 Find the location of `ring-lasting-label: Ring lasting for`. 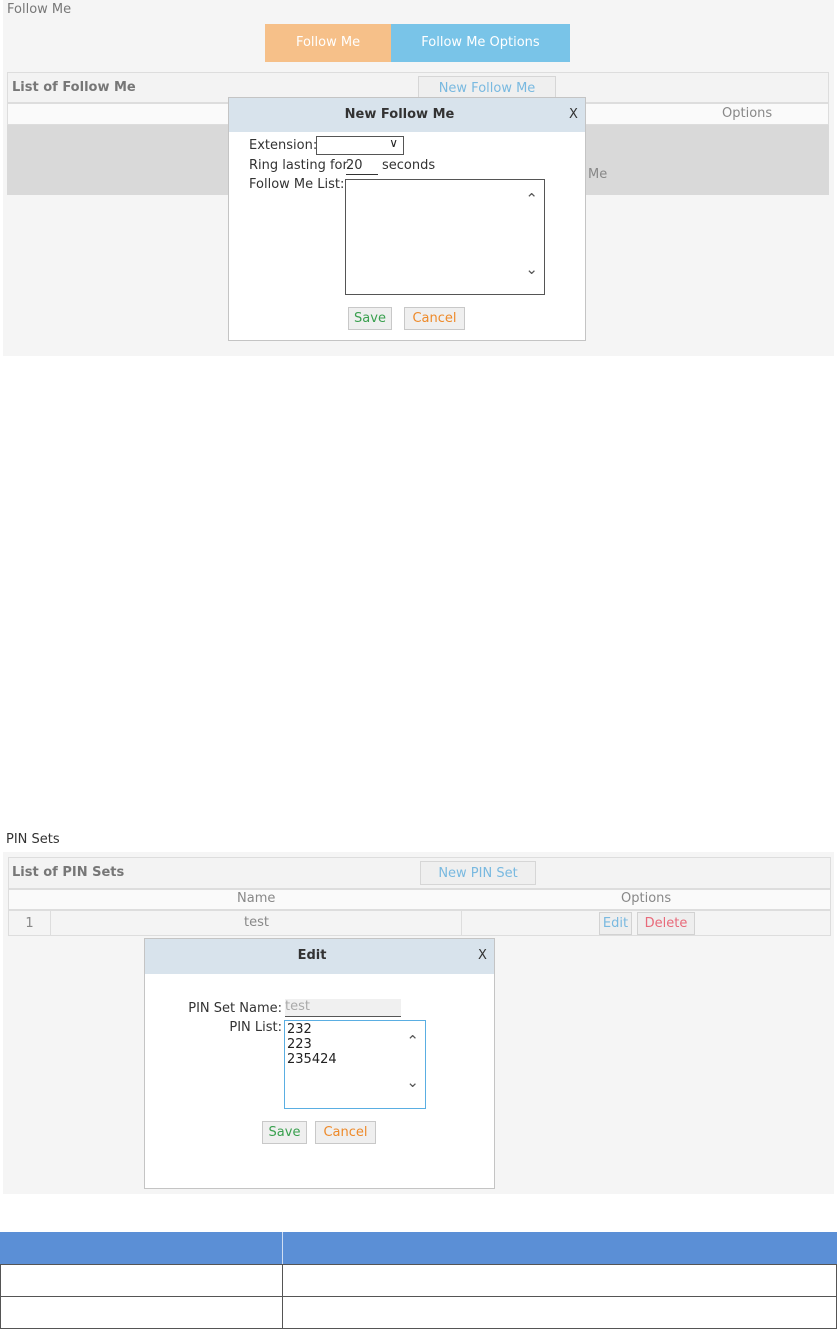

ring-lasting-label: Ring lasting for is located at coordinates (298, 165).